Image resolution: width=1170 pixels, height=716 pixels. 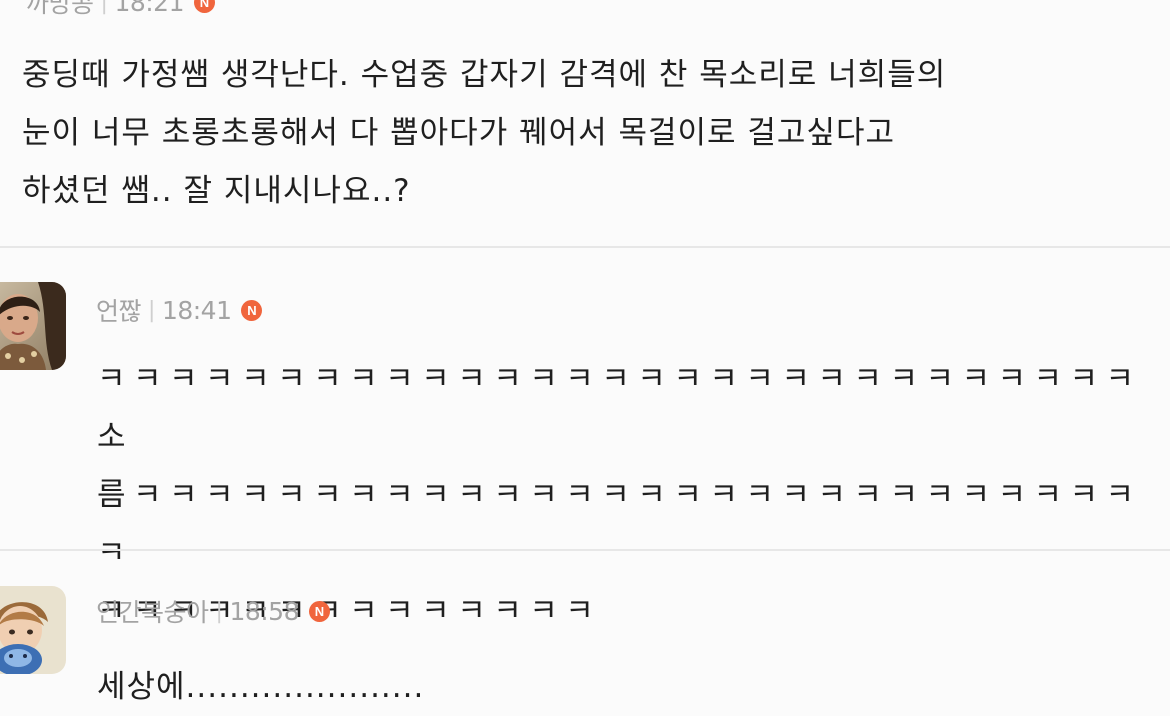 I want to click on comment-meta: 까망콩 | 18:21 N, so click(x=120, y=10).